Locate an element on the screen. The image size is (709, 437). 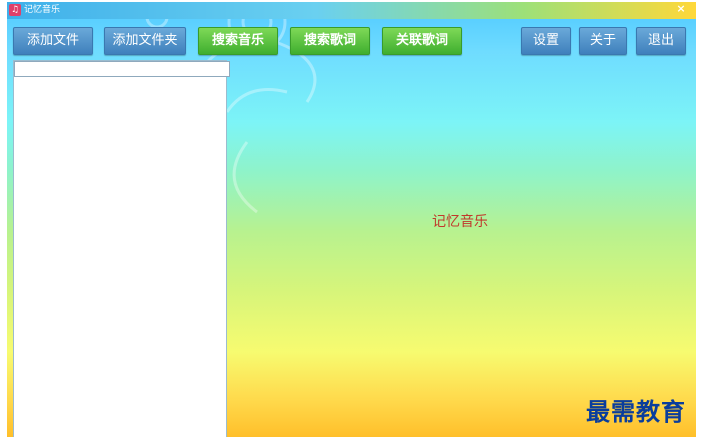
playlist-search-input is located at coordinates (122, 69).